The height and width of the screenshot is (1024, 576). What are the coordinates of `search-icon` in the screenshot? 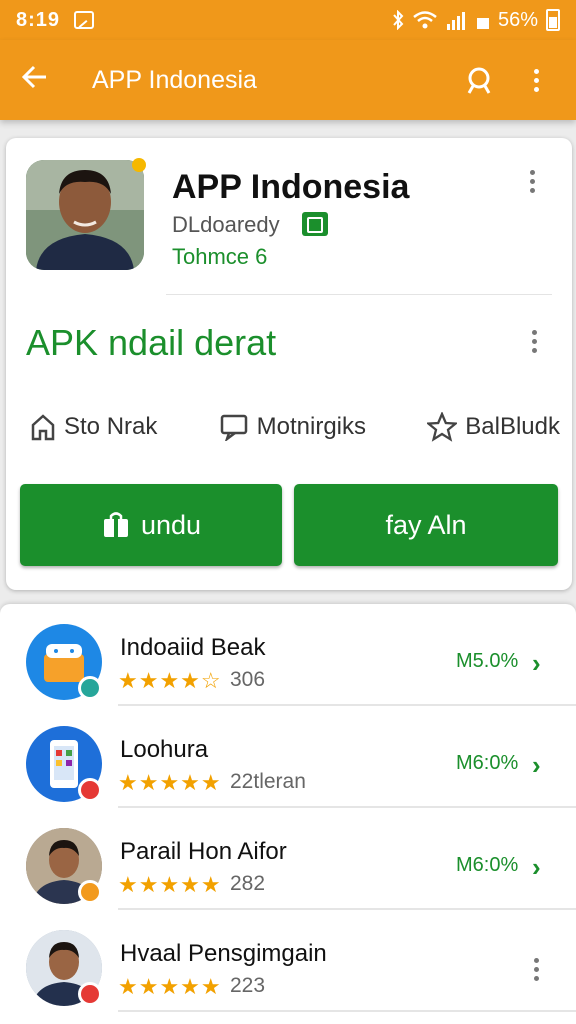 It's located at (480, 80).